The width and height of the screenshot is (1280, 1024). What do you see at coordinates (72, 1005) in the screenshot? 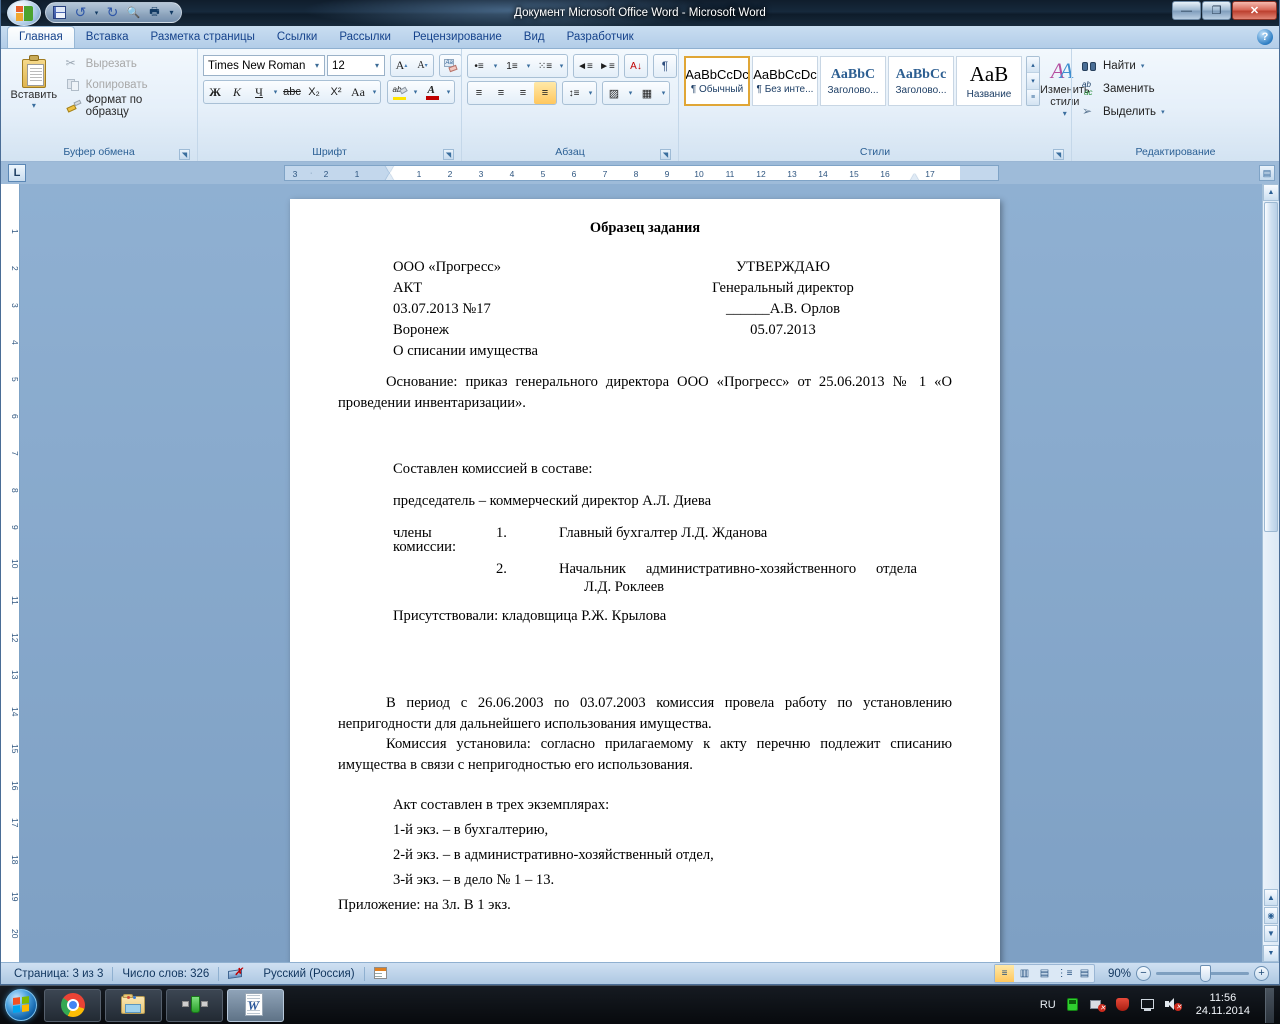
I see `taskbar-item-chrome` at bounding box center [72, 1005].